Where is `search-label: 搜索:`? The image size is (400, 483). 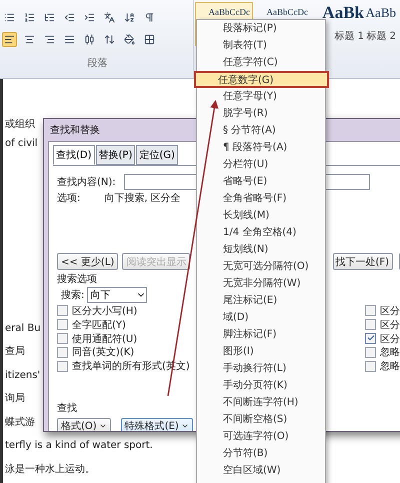
search-label: 搜索: is located at coordinates (72, 295).